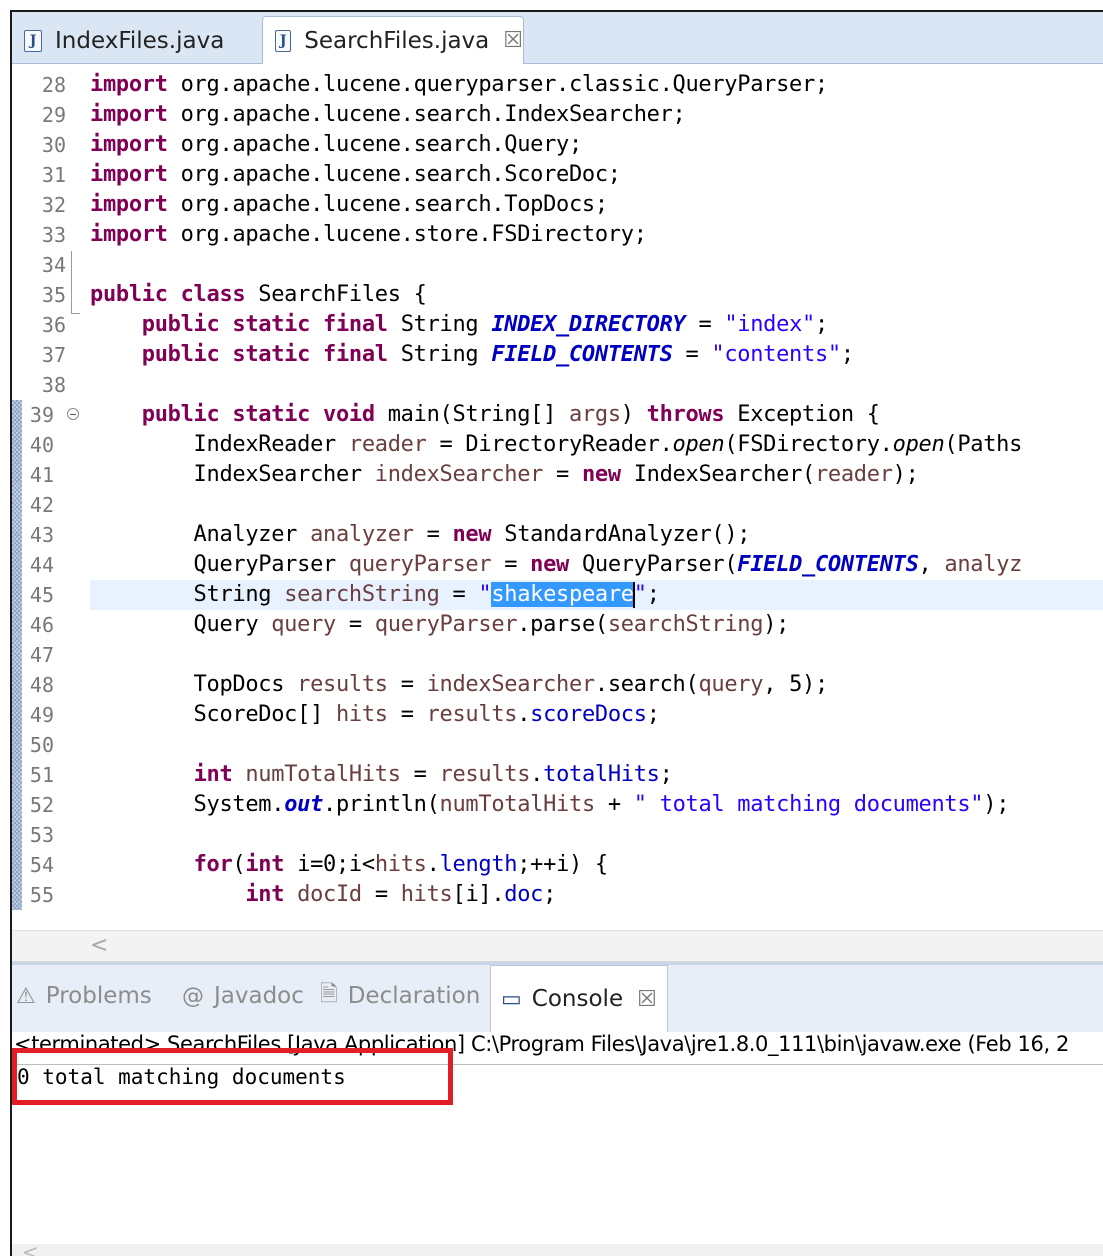 The height and width of the screenshot is (1256, 1103). I want to click on code-line: 42, so click(41, 505).